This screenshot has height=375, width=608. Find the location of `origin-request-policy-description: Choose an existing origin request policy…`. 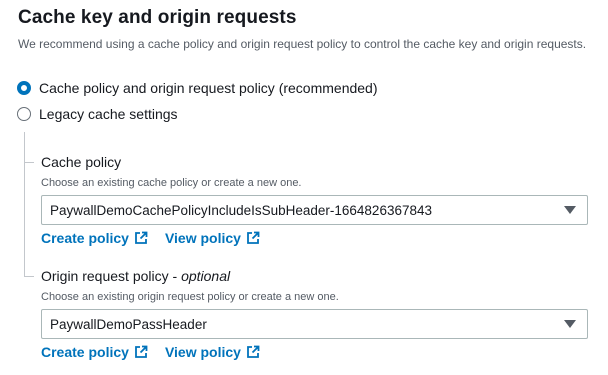

origin-request-policy-description: Choose an existing origin request policy… is located at coordinates (190, 297).